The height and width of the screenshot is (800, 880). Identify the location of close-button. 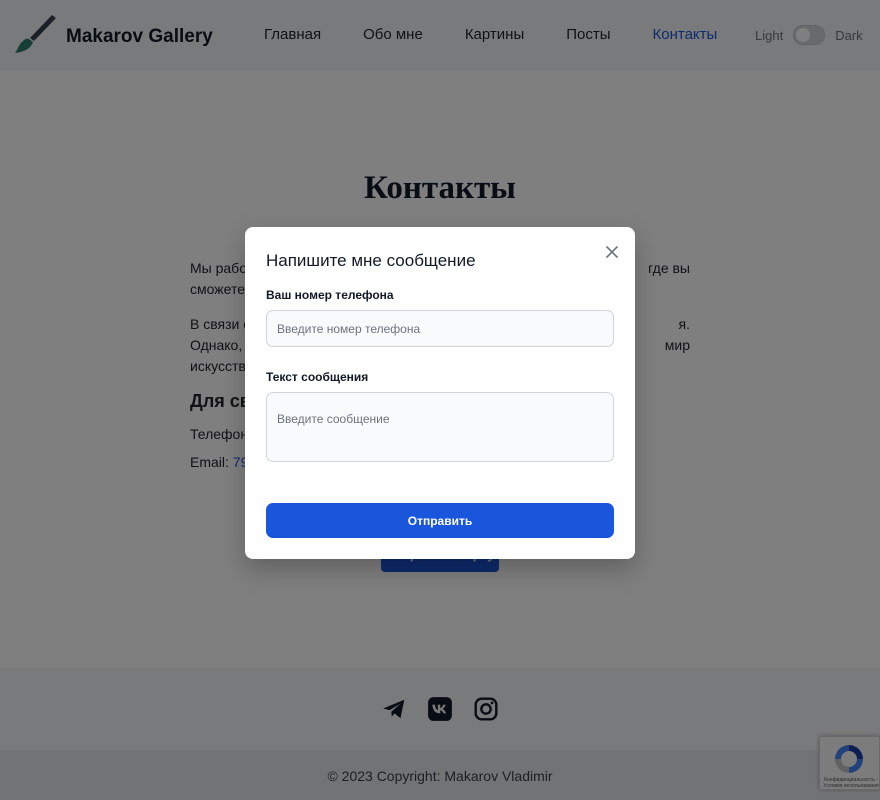
(612, 252).